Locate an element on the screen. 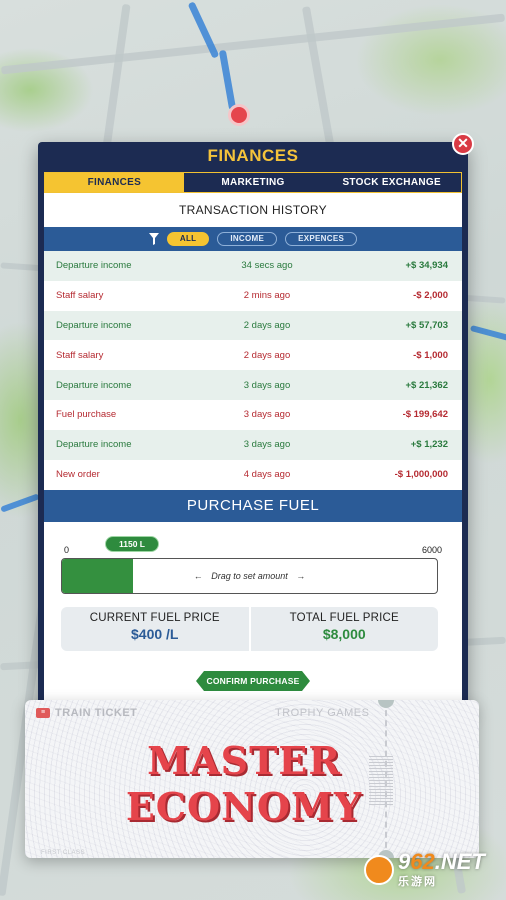 The height and width of the screenshot is (900, 506). fuel-amount-slider: ← Drag to set amount → is located at coordinates (249, 576).